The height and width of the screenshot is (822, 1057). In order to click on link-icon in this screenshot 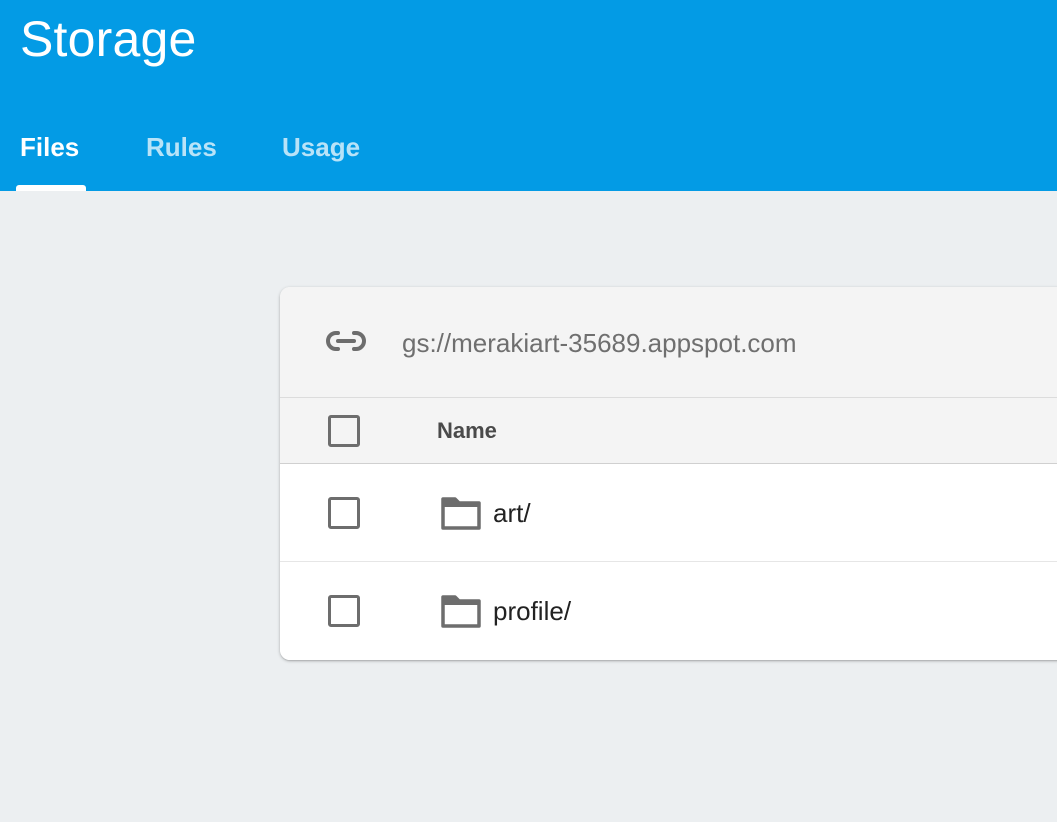, I will do `click(346, 341)`.